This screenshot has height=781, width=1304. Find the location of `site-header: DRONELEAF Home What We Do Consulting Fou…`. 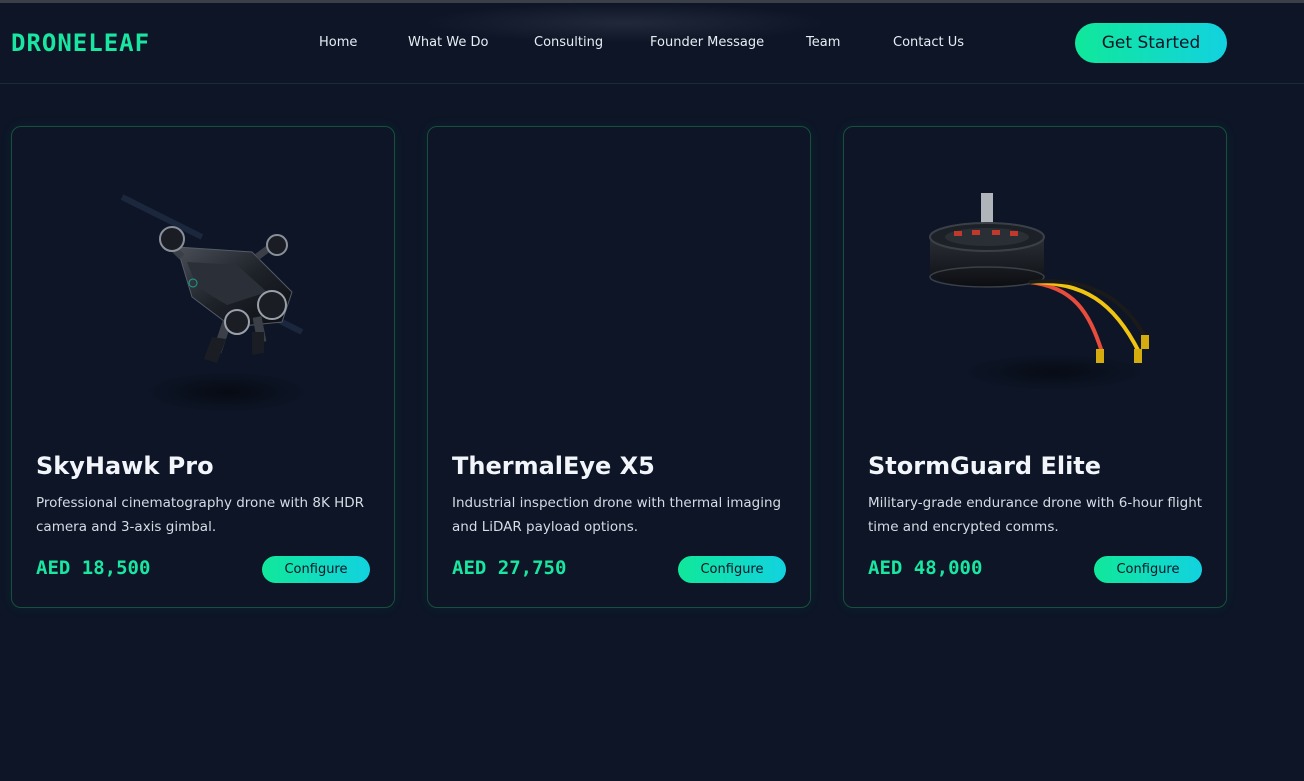

site-header: DRONELEAF Home What We Do Consulting Fou… is located at coordinates (652, 43).